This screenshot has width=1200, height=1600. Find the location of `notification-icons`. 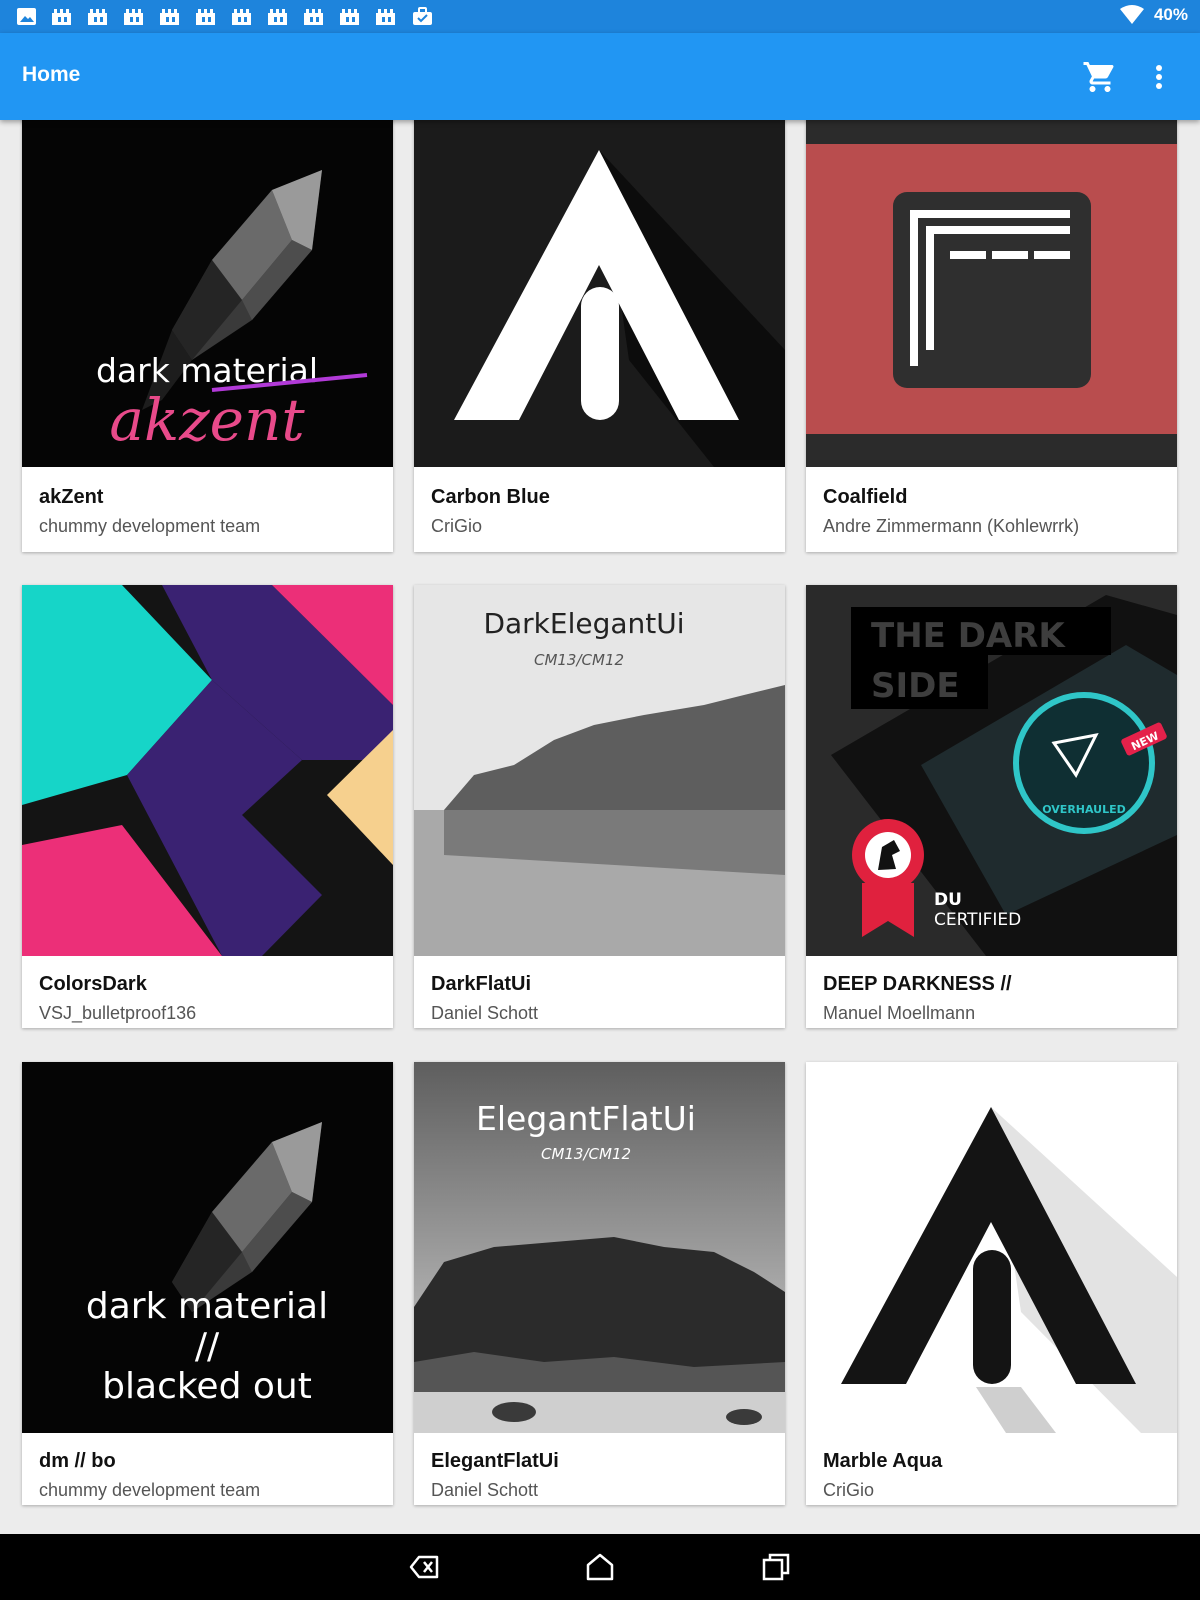

notification-icons is located at coordinates (224, 16).